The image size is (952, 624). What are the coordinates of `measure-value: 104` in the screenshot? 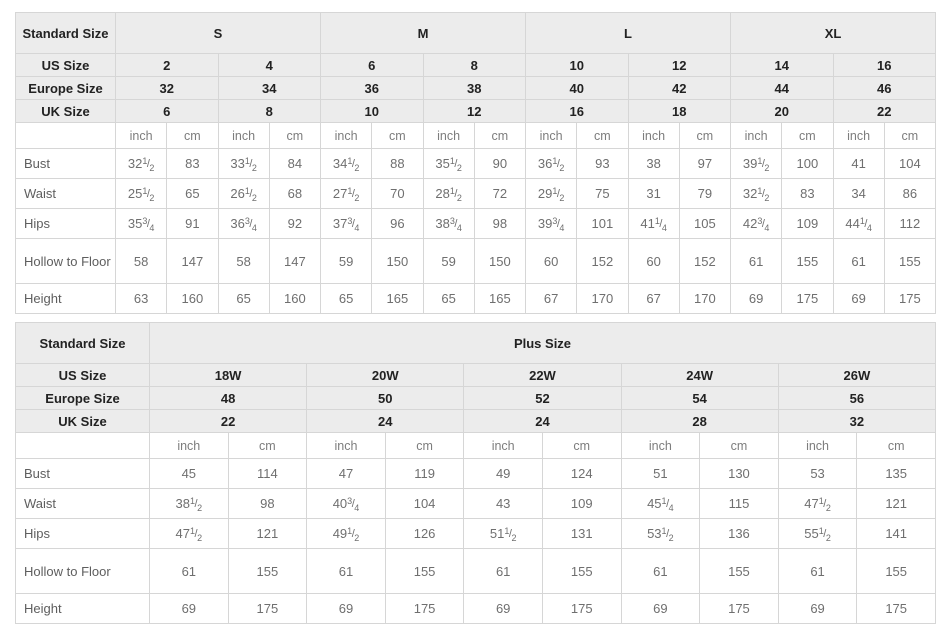 It's located at (910, 163).